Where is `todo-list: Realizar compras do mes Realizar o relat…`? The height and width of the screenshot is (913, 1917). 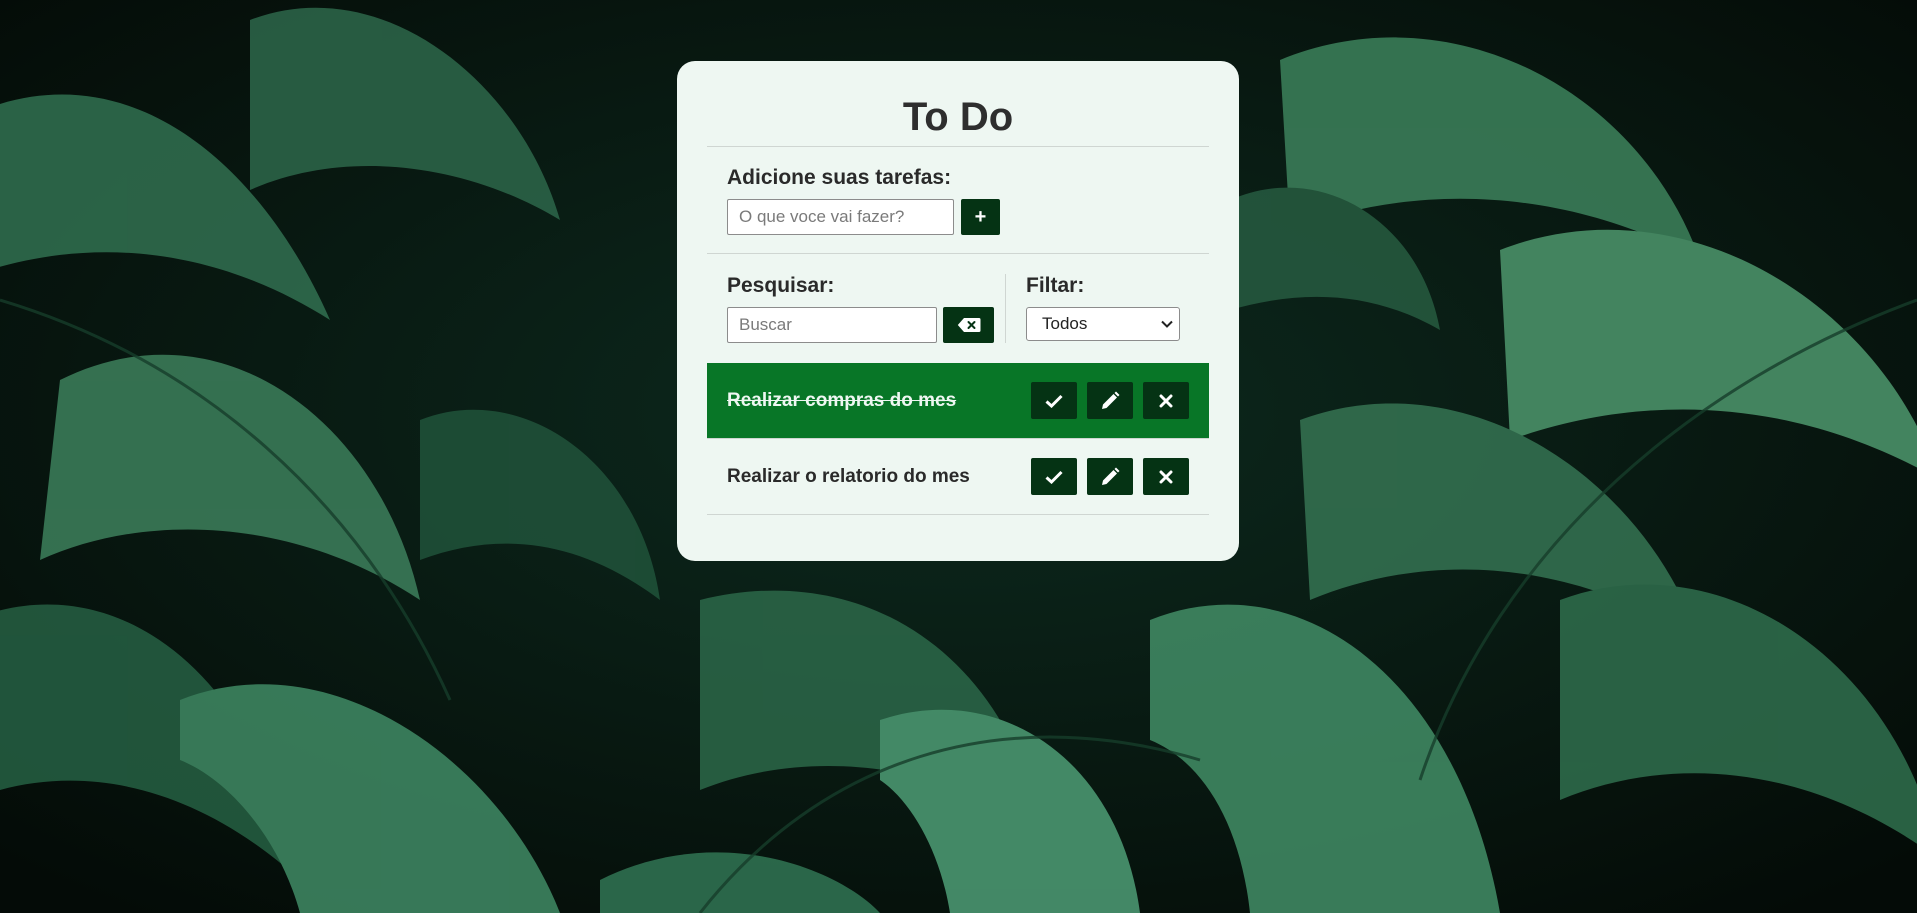
todo-list: Realizar compras do mes Realizar o relat… is located at coordinates (958, 439).